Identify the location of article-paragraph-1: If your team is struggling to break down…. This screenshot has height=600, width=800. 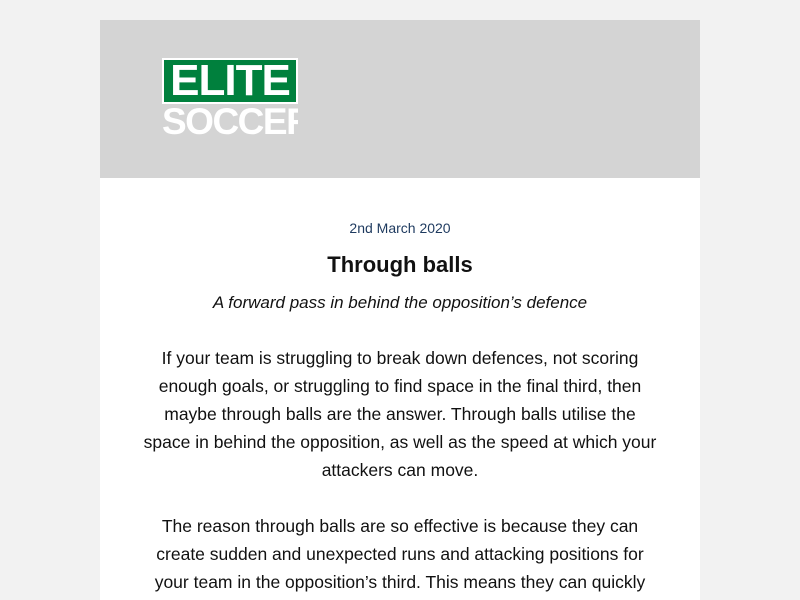
(400, 414).